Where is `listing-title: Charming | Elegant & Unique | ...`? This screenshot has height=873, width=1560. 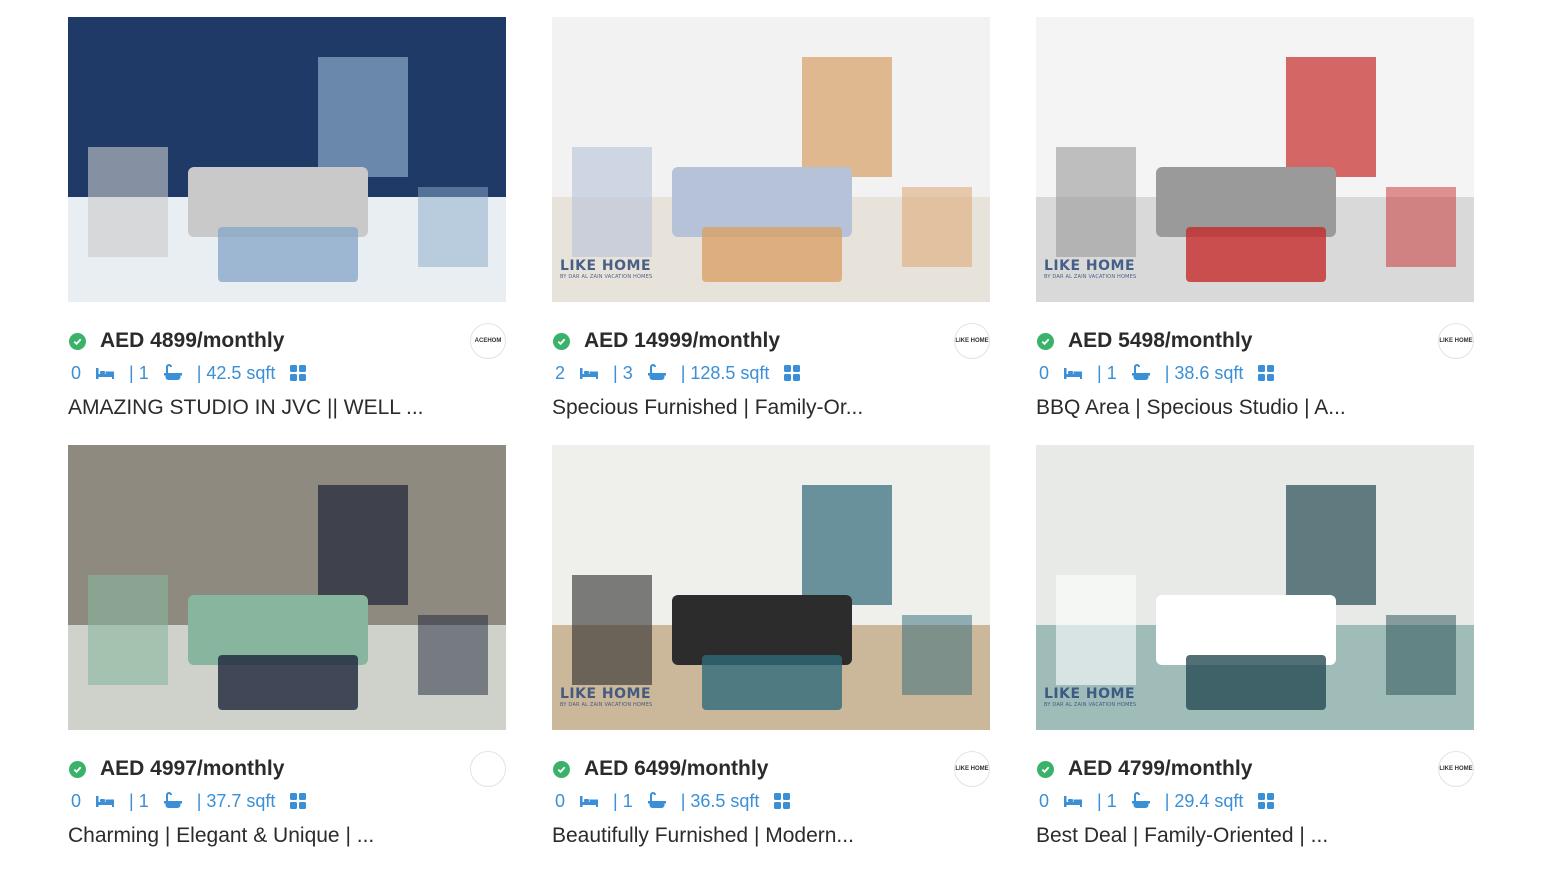 listing-title: Charming | Elegant & Unique | ... is located at coordinates (221, 836).